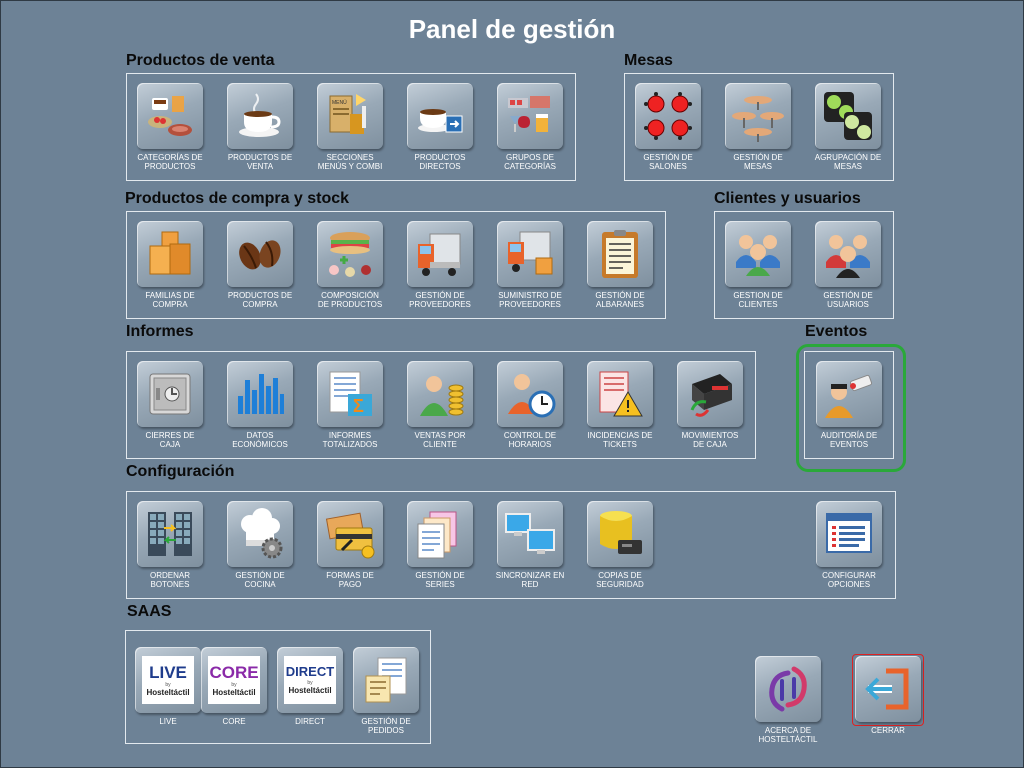  I want to click on client-sales-icon, so click(442, 396).